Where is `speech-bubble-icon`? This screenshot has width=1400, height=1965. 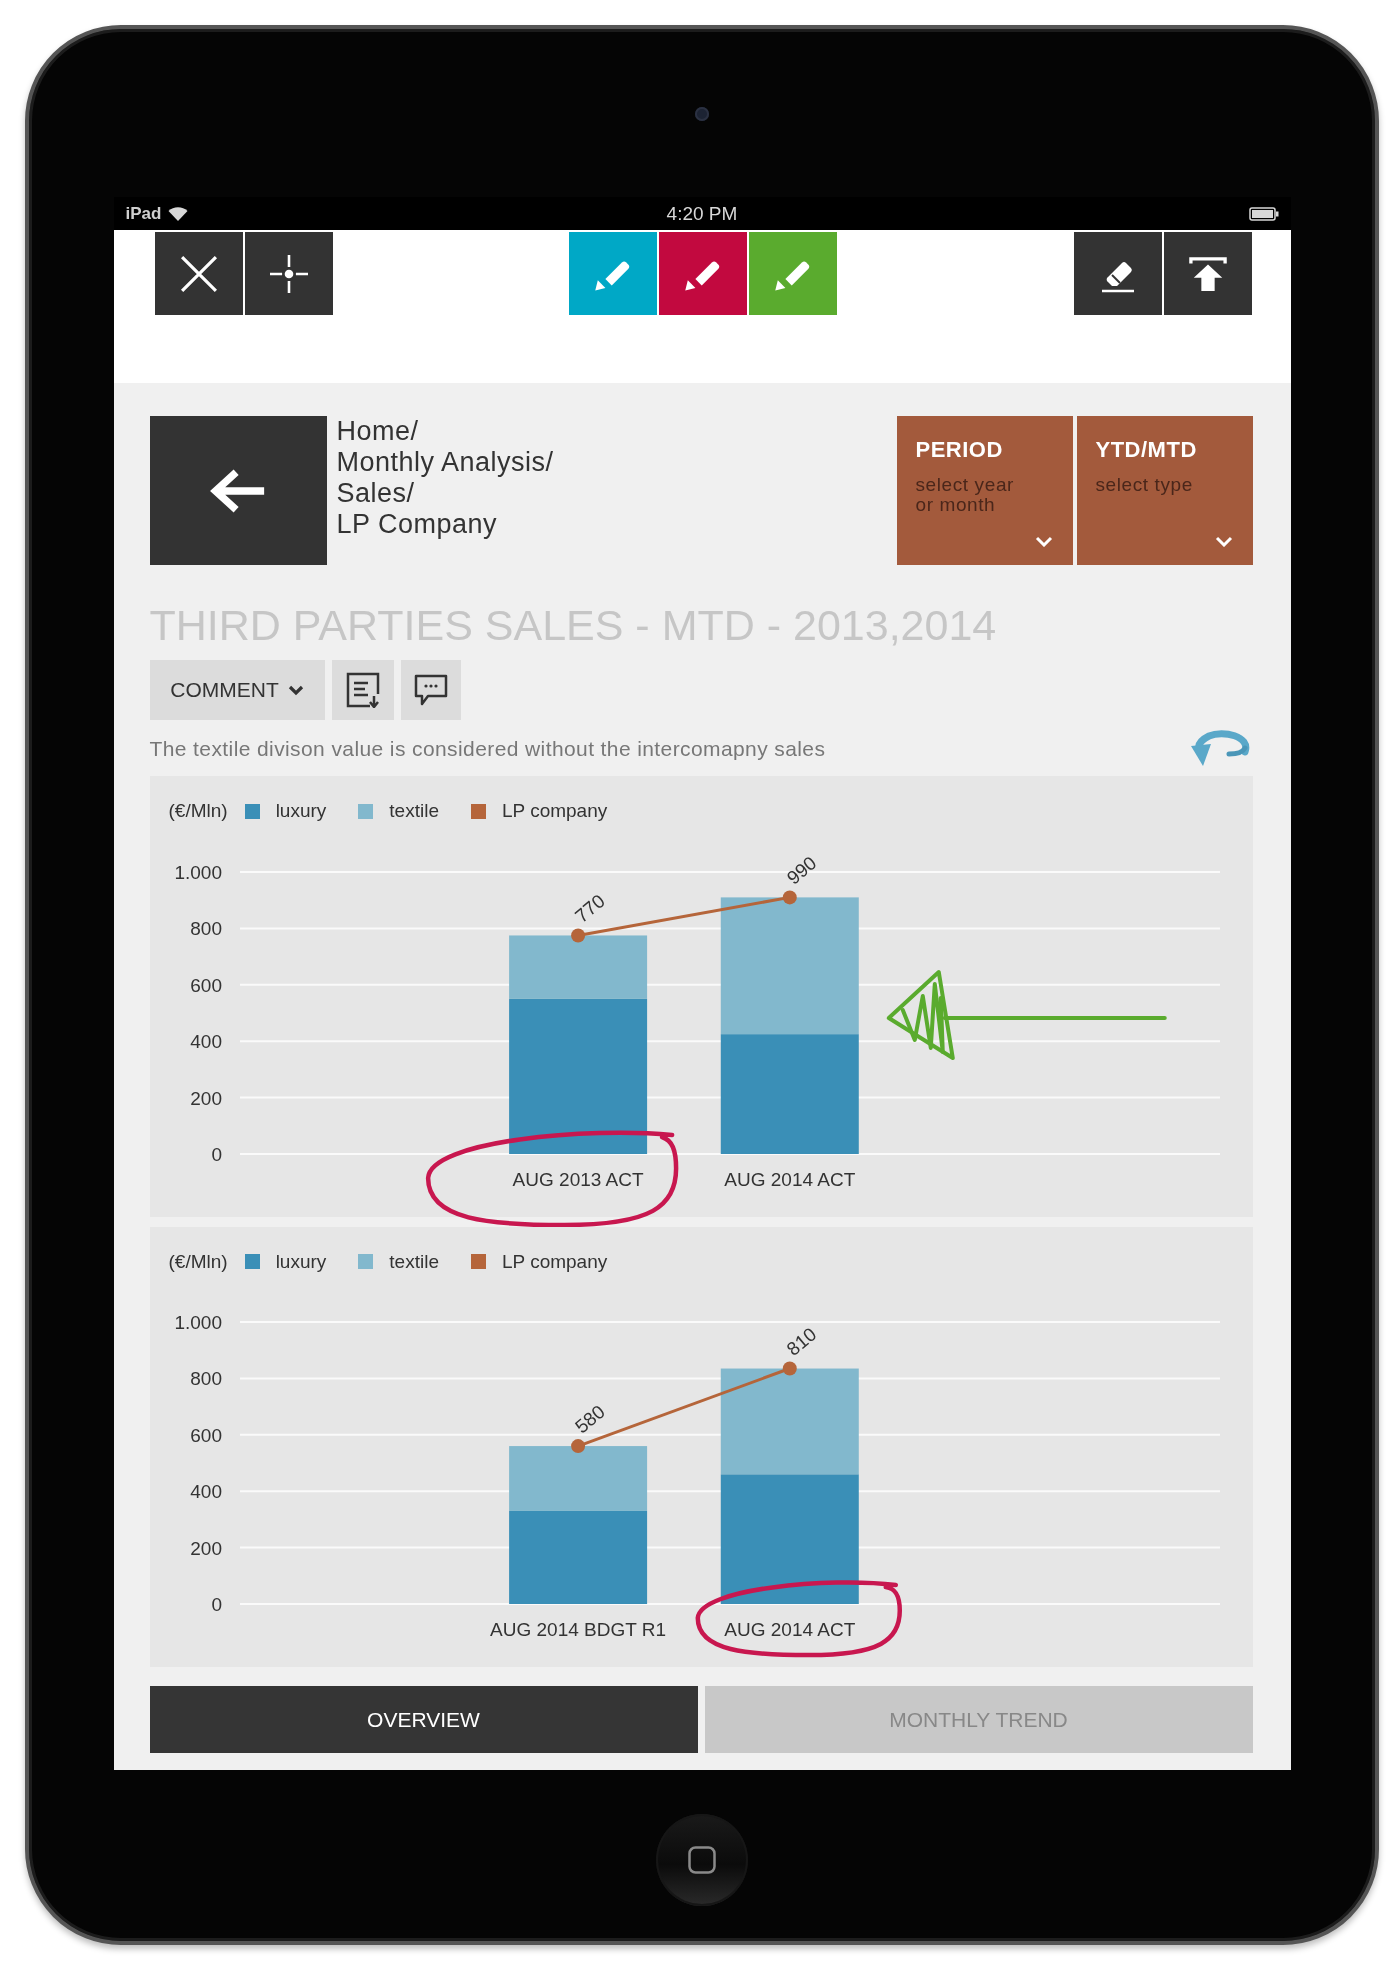 speech-bubble-icon is located at coordinates (430, 690).